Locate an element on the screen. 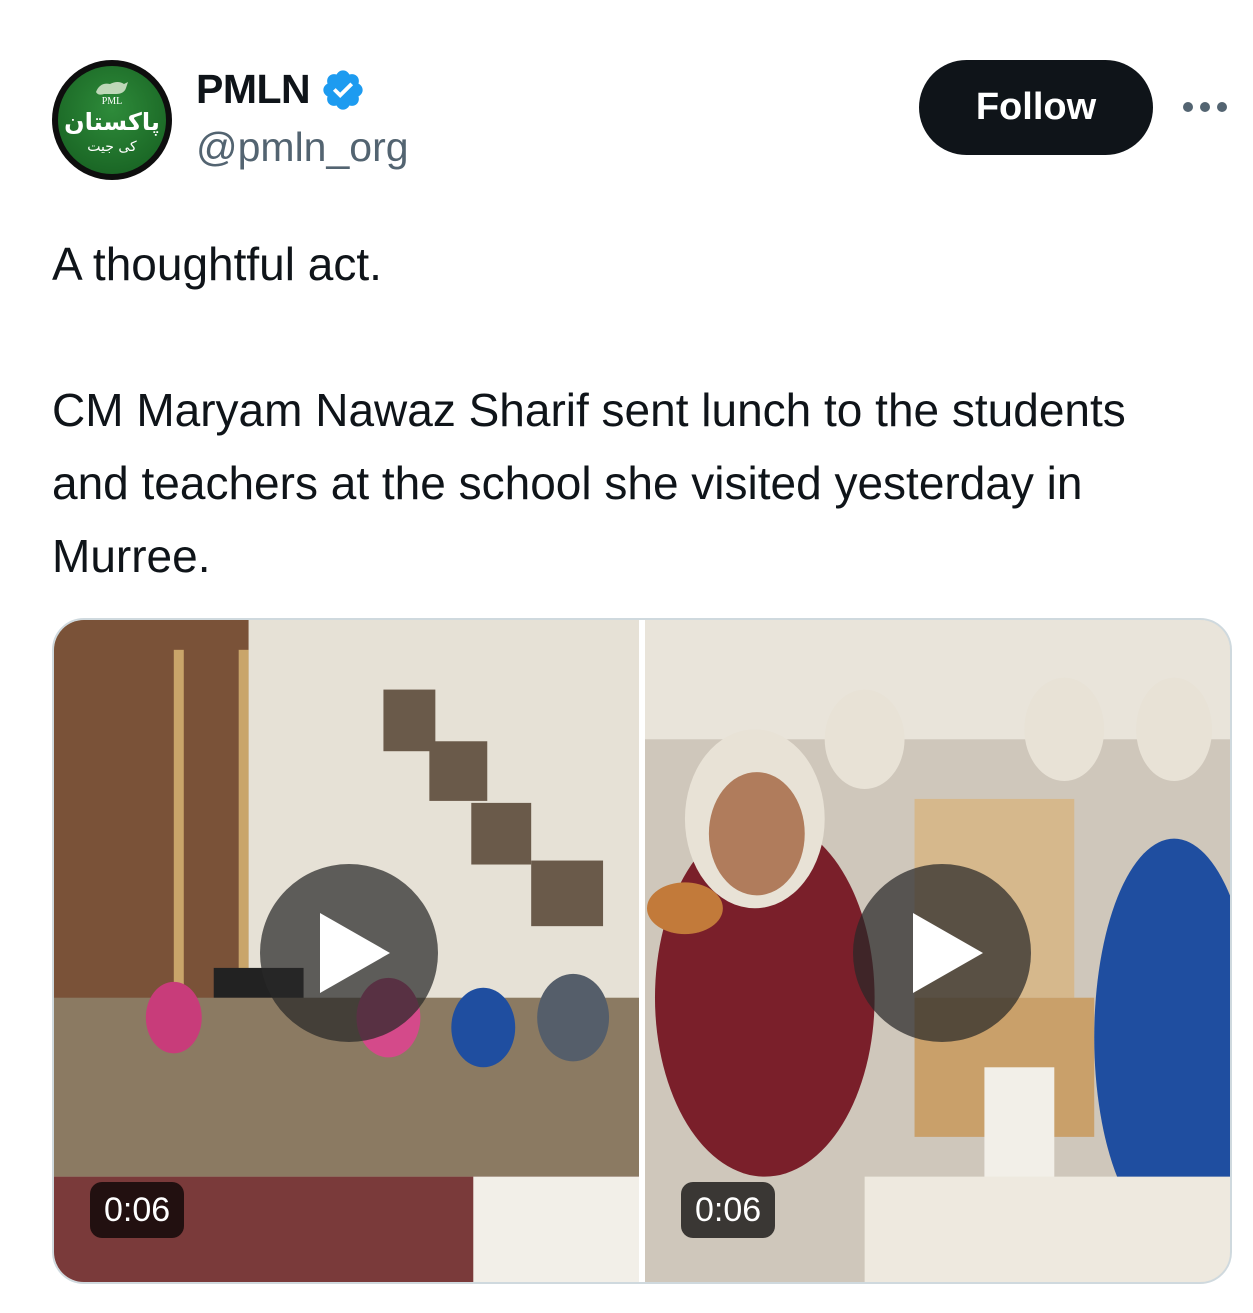 The height and width of the screenshot is (1313, 1253). avatar-logo: PML پاکستان کی جیت is located at coordinates (112, 120).